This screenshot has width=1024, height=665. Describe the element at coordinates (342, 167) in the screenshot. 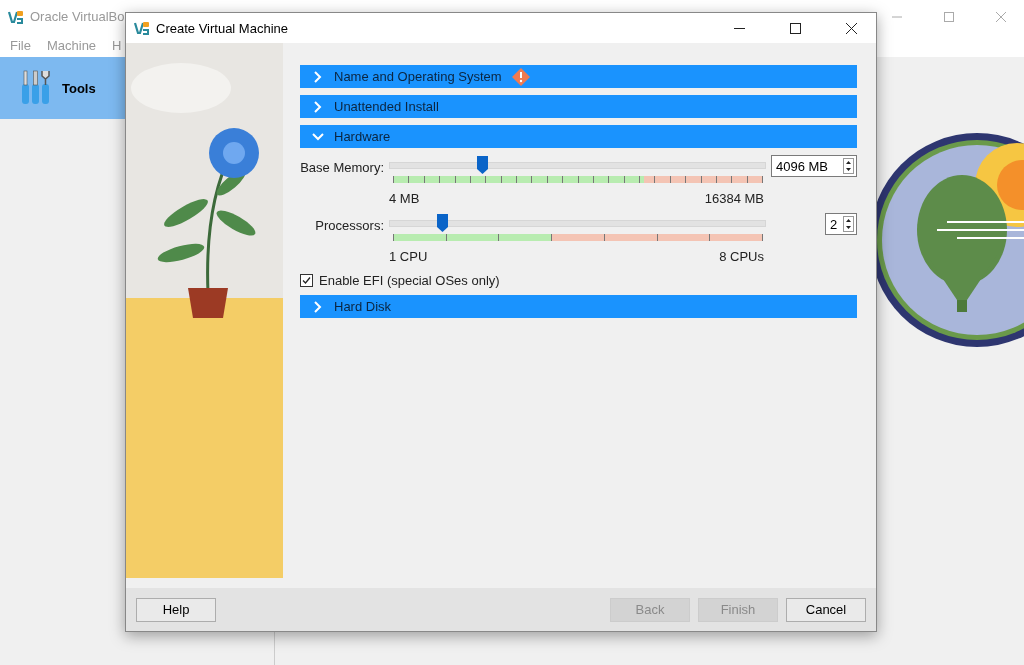

I see `slider-label: Base Memory:` at that location.